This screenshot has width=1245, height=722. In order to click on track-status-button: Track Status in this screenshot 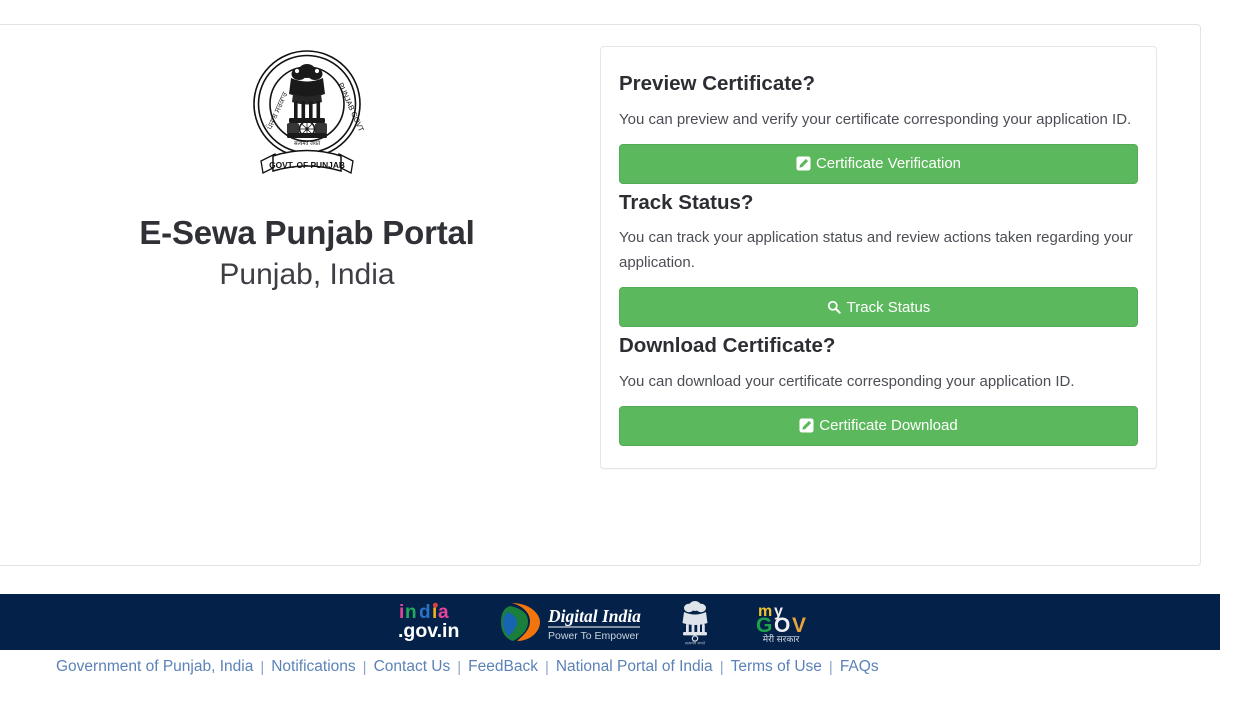, I will do `click(878, 307)`.